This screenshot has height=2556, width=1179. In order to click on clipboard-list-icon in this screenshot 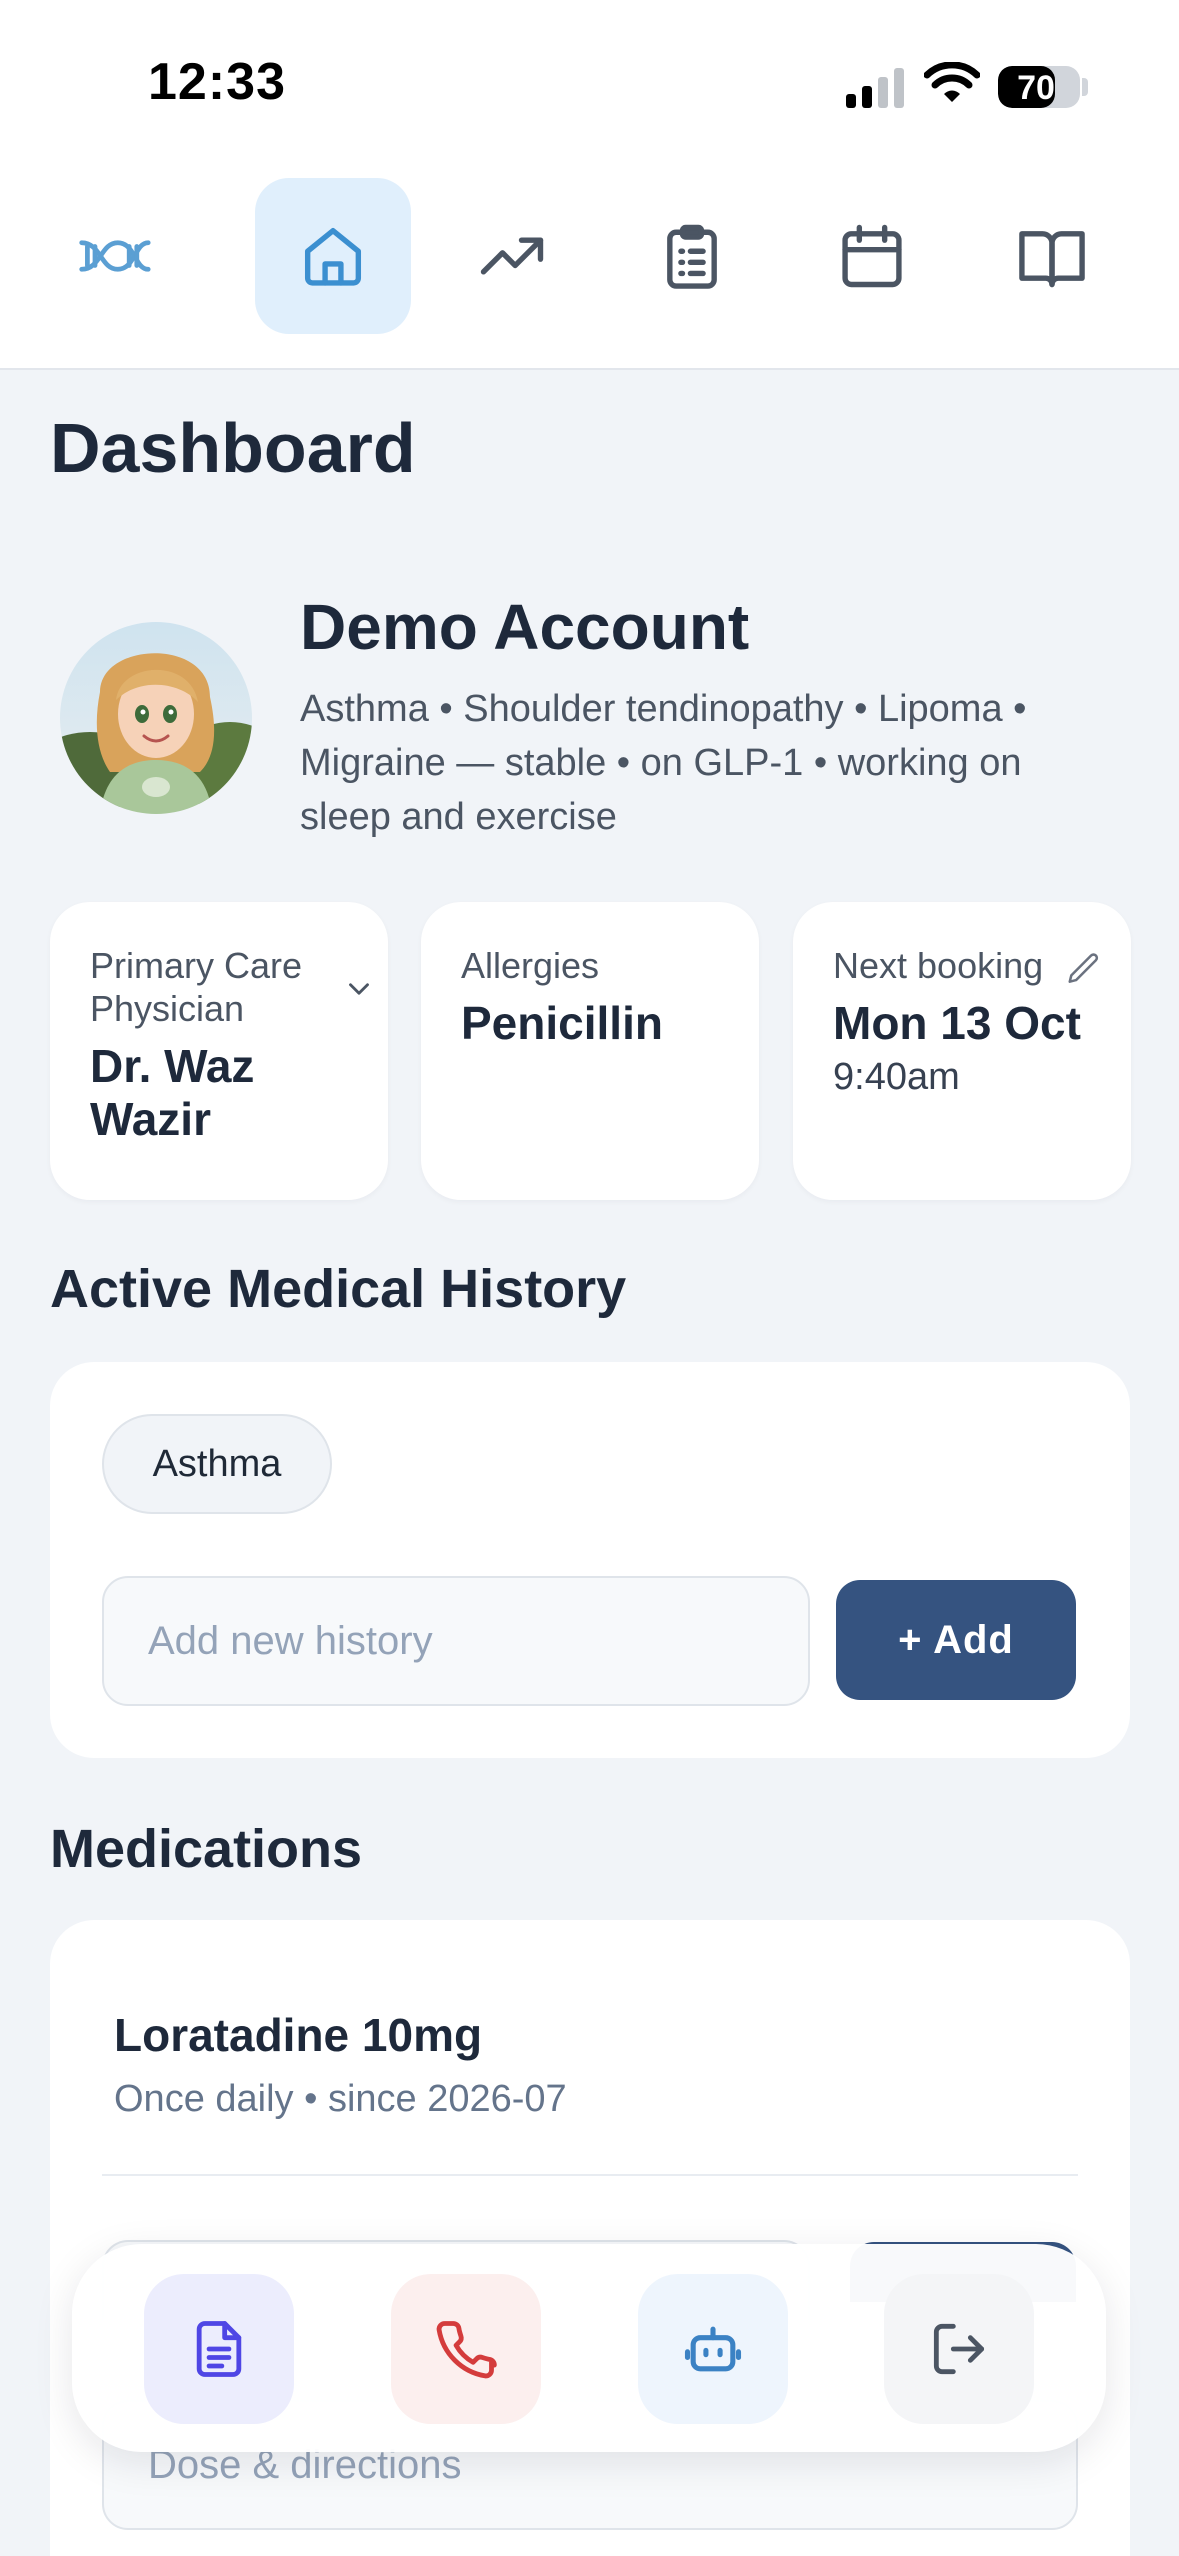, I will do `click(692, 256)`.